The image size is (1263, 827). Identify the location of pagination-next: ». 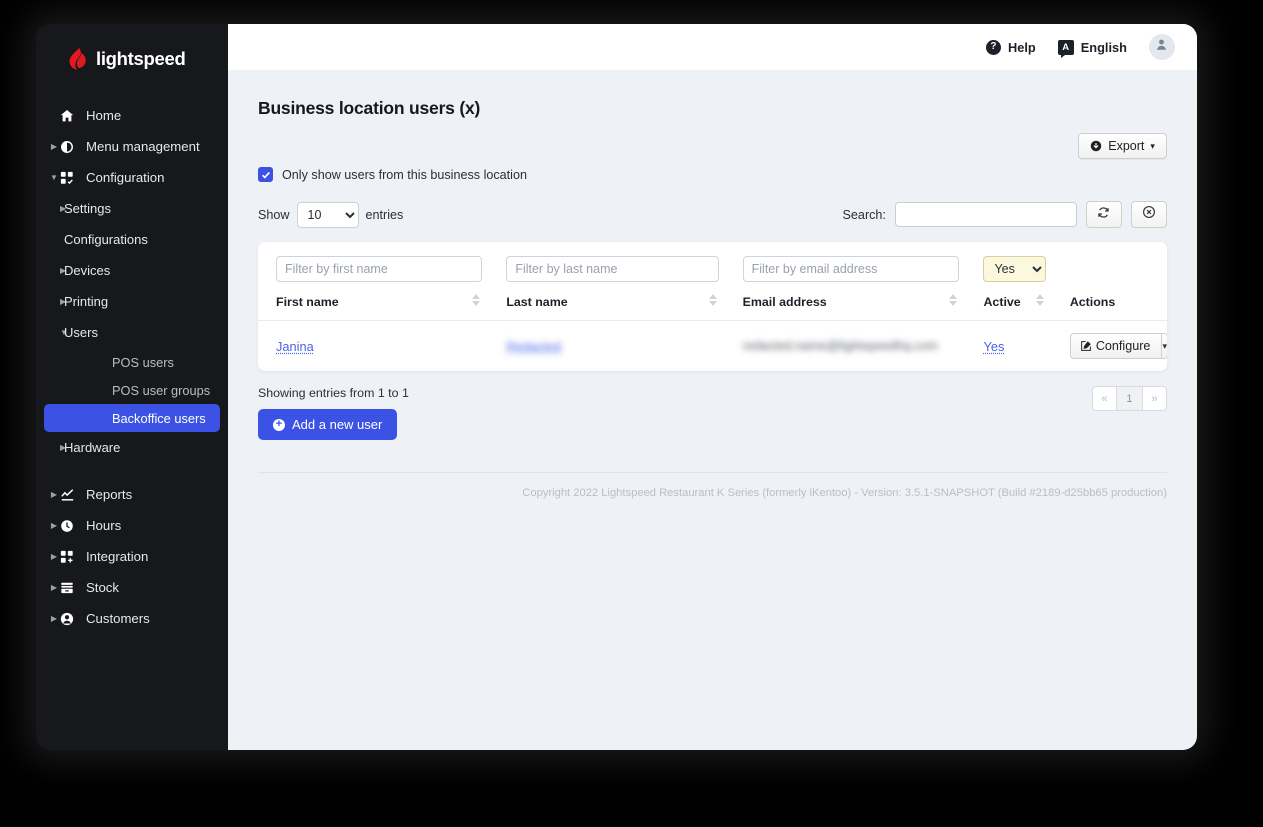
(1154, 398).